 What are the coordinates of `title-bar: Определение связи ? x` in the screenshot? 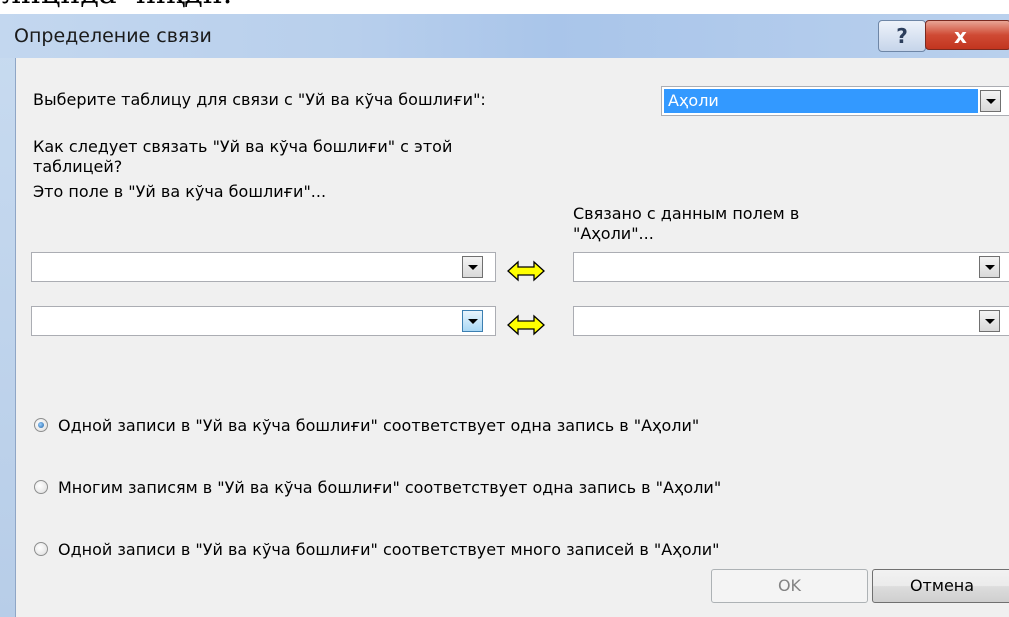 It's located at (504, 36).